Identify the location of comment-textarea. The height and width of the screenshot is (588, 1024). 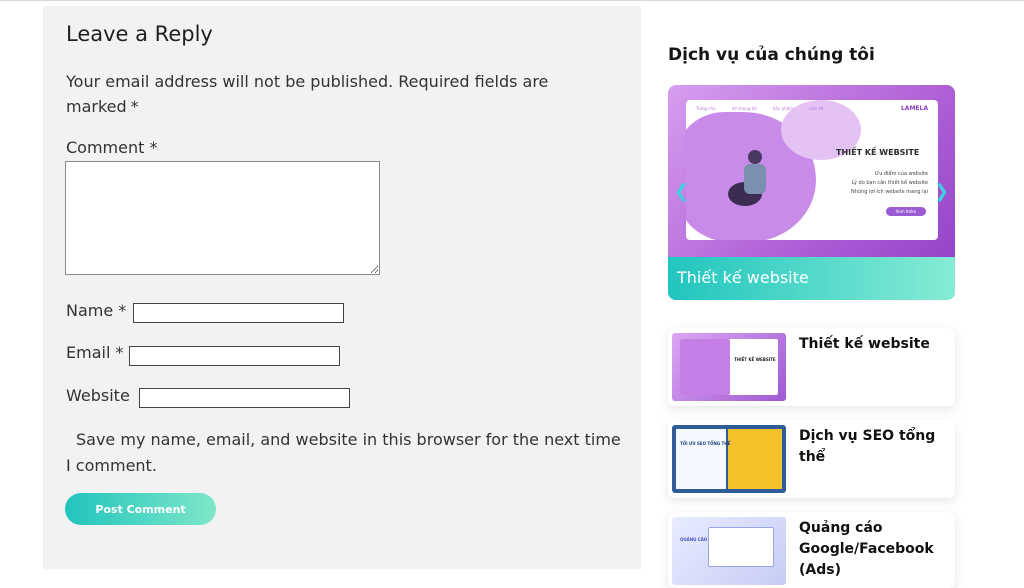
(222, 218).